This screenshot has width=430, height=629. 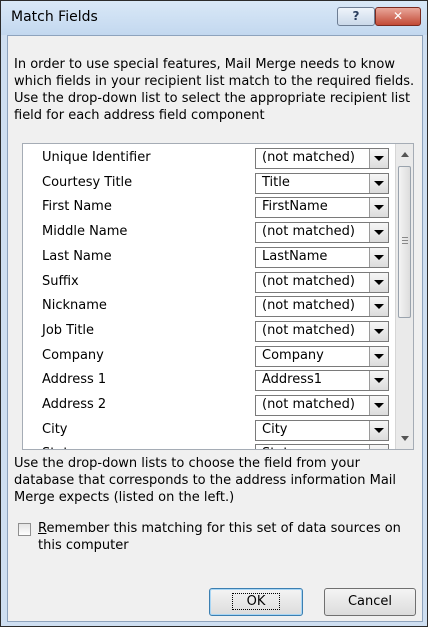 What do you see at coordinates (292, 380) in the screenshot?
I see `field-dropdown-value: Address1` at bounding box center [292, 380].